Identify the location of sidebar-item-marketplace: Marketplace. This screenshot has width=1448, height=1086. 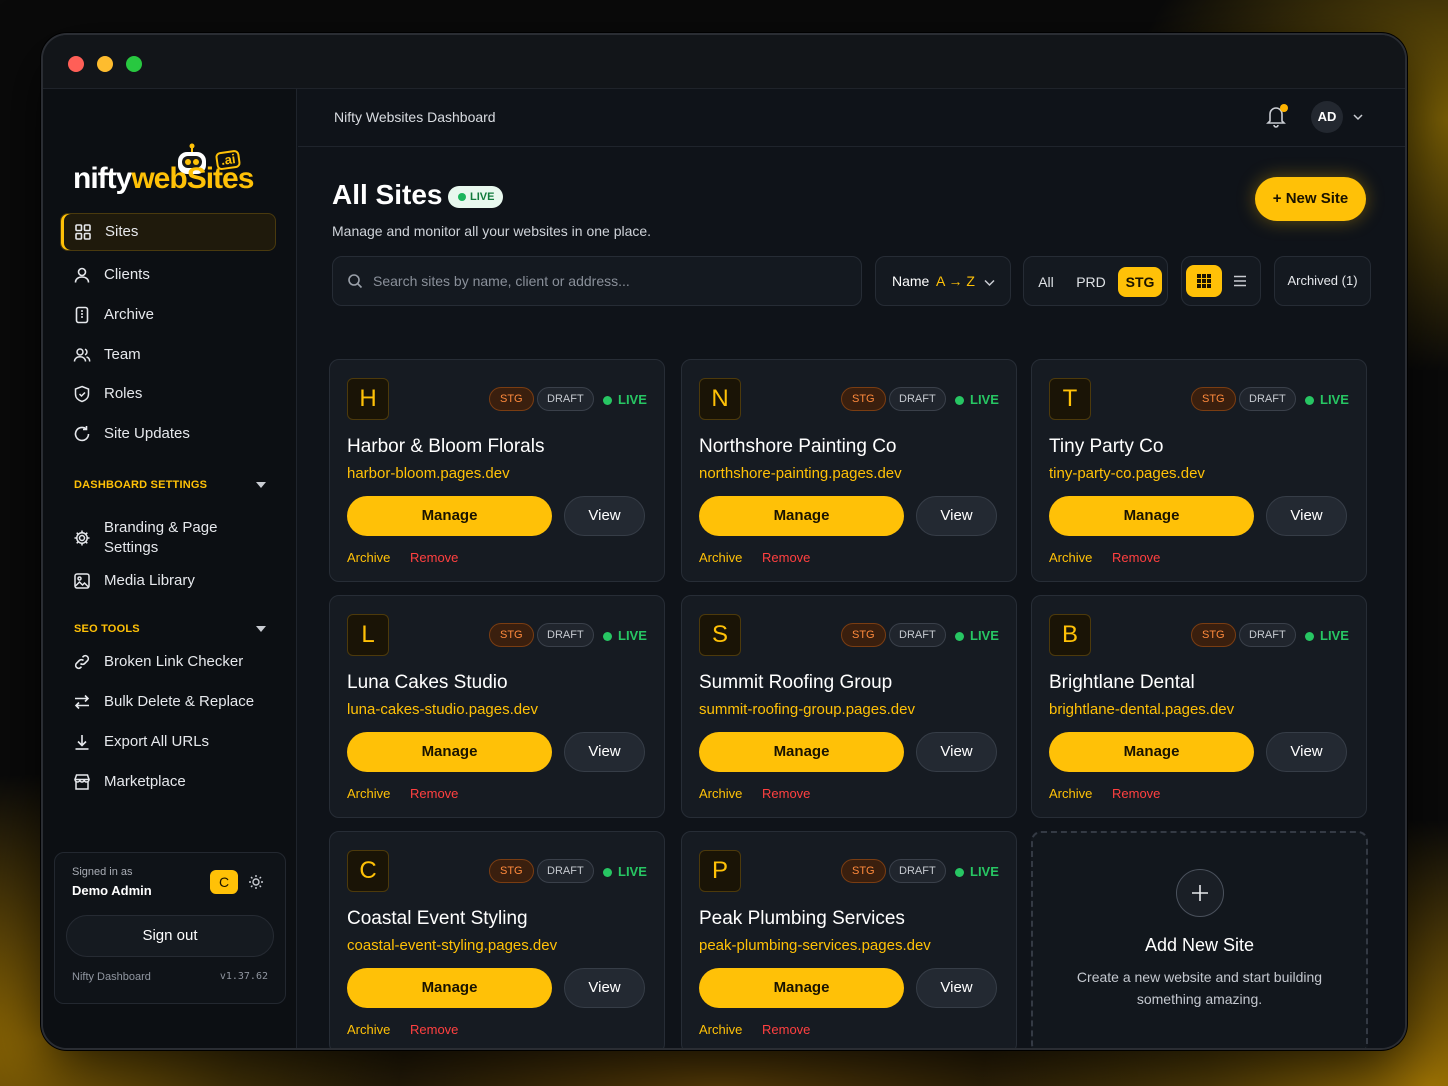
(168, 782).